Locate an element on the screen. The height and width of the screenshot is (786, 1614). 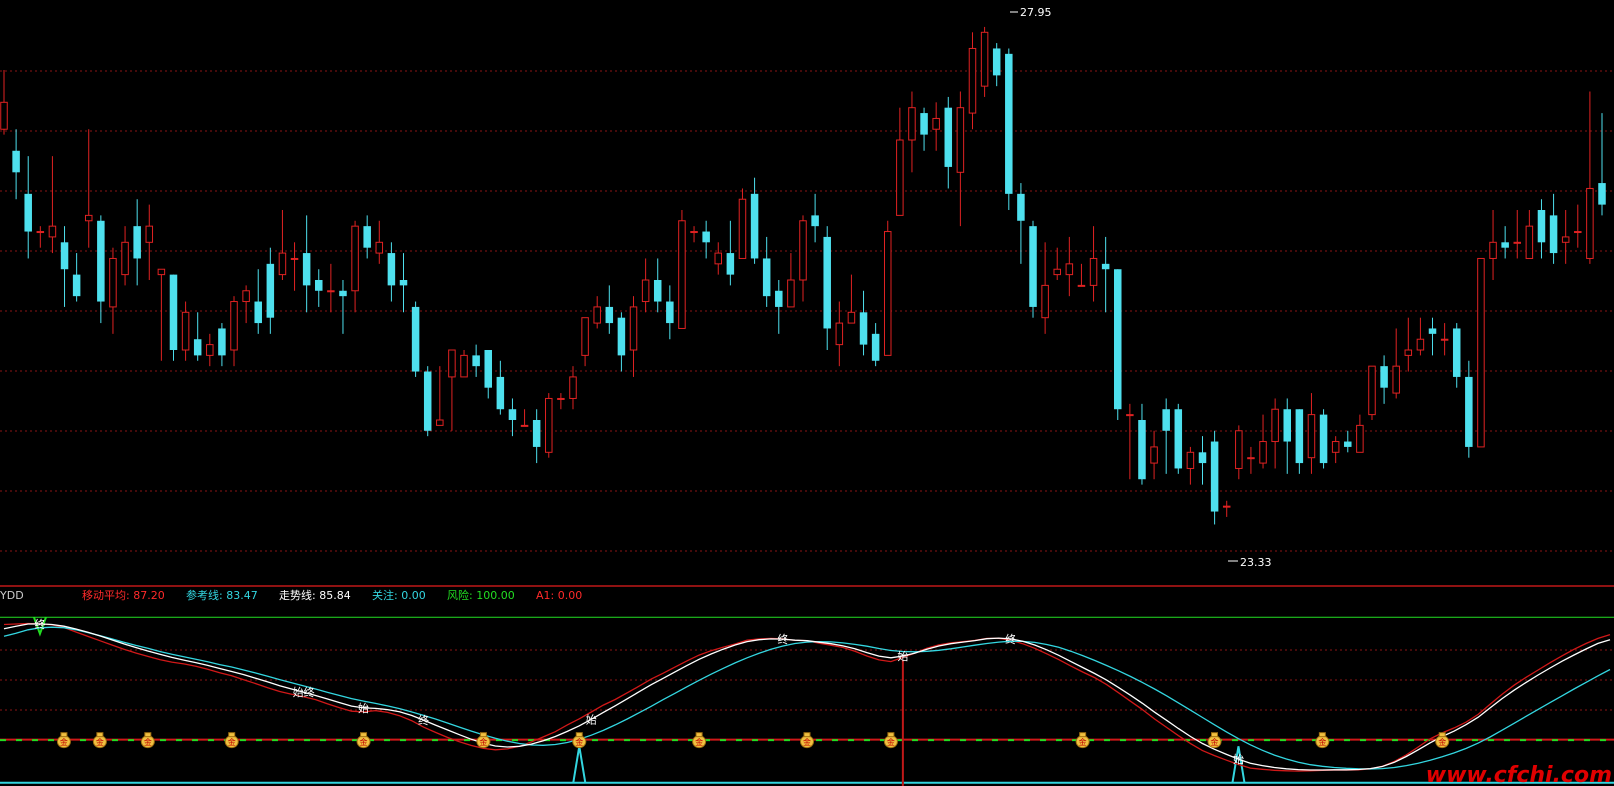
legend-item: 关注: 0.00 is located at coordinates (399, 595).